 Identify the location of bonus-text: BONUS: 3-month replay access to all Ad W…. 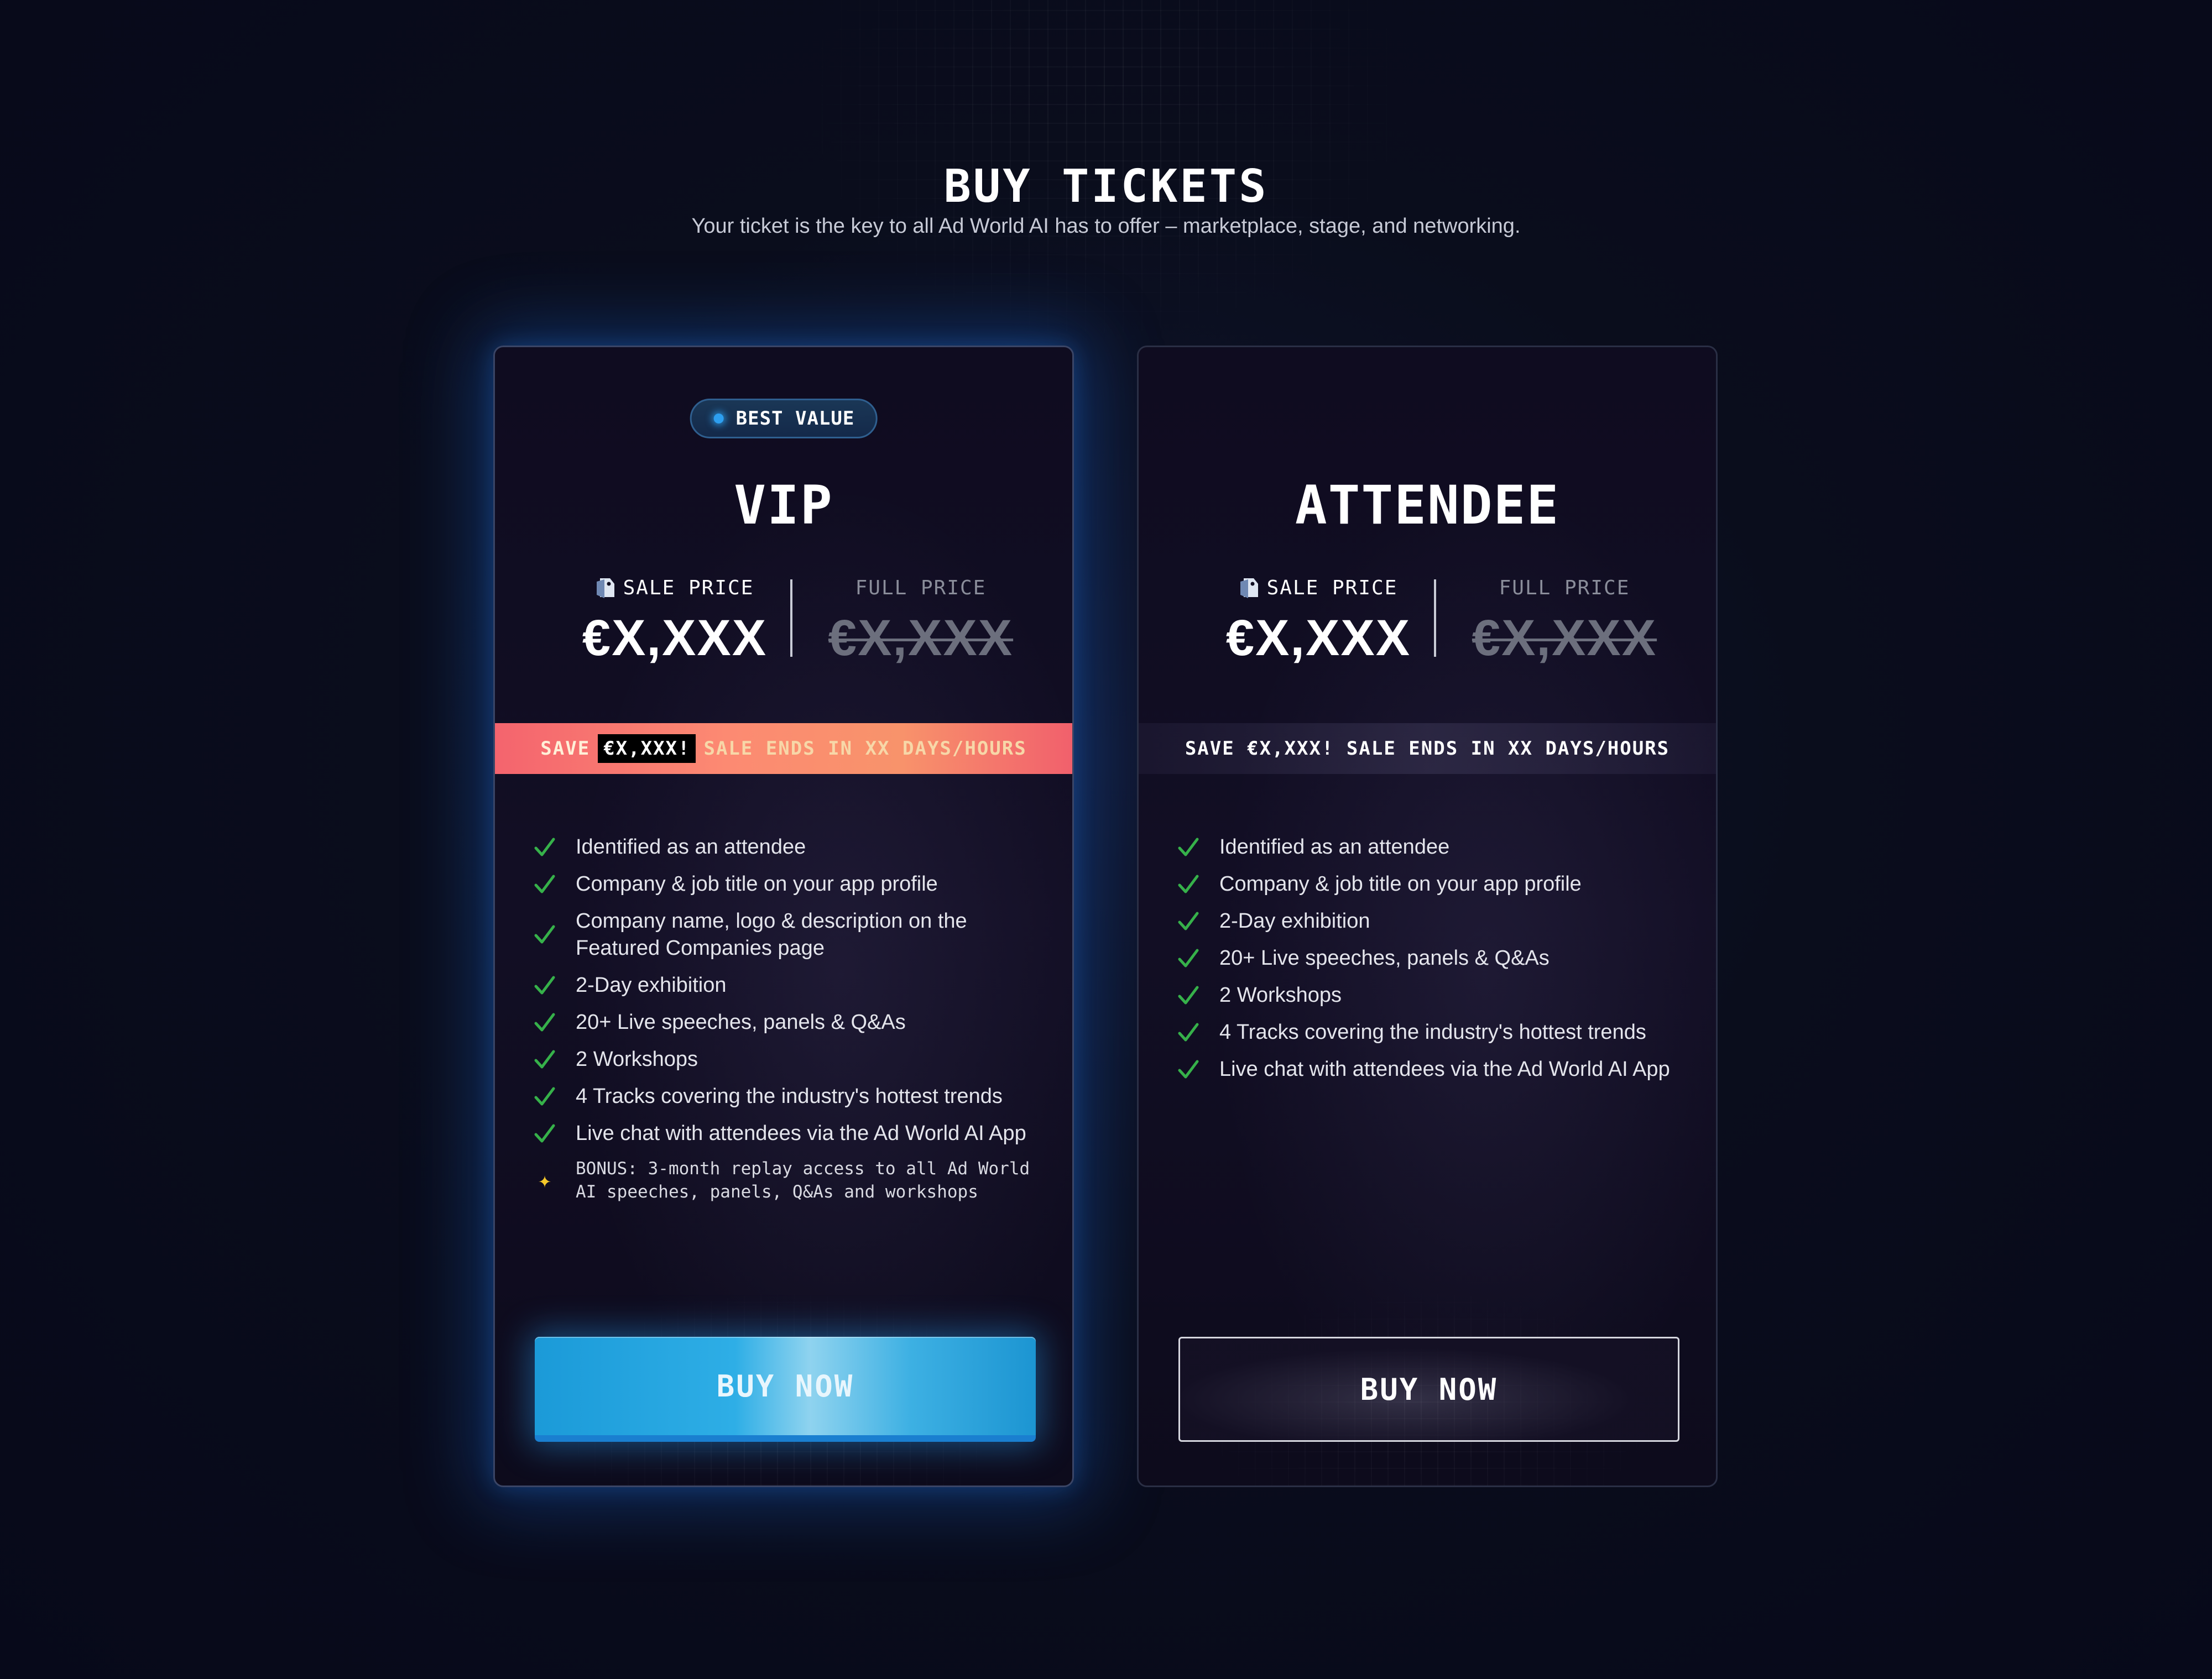
(803, 1180).